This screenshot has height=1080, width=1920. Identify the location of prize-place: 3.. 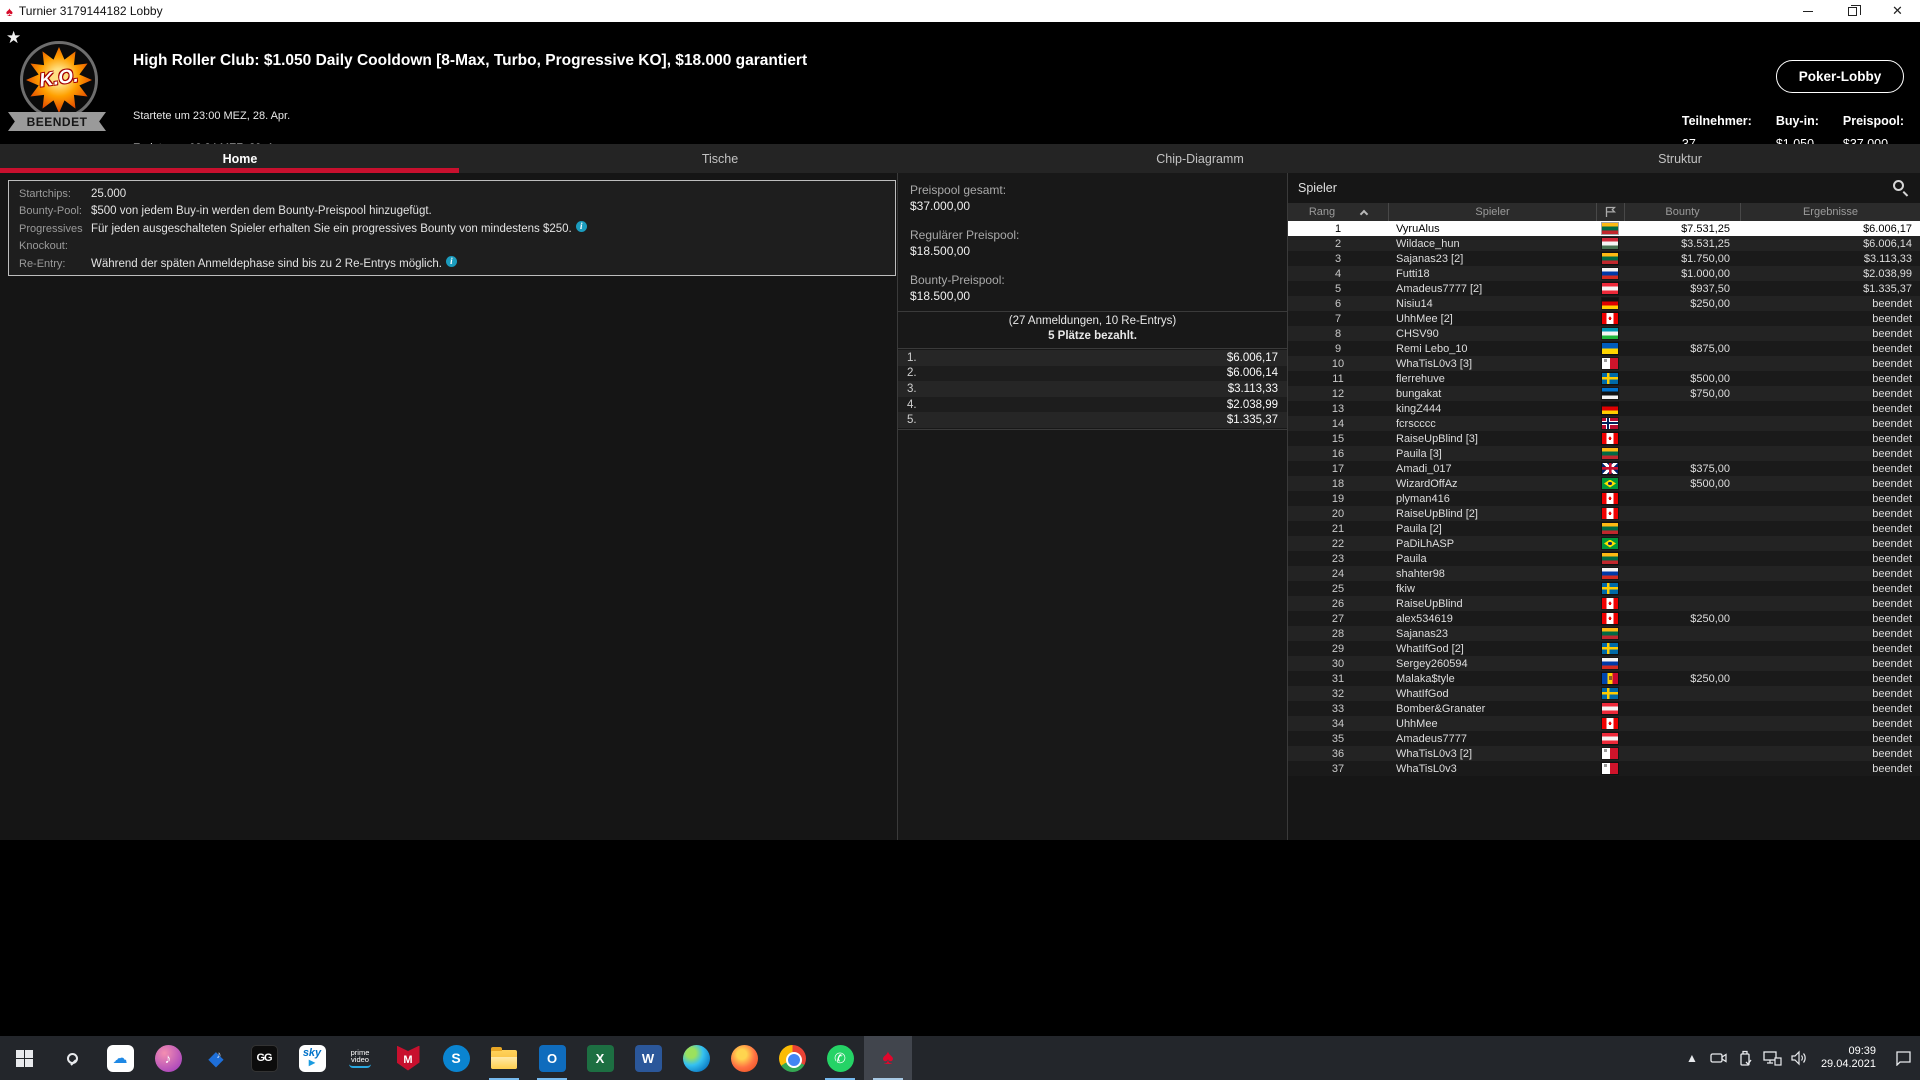
(912, 388).